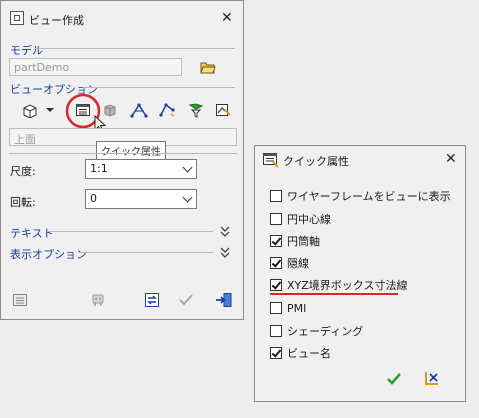 This screenshot has width=479, height=418. What do you see at coordinates (135, 48) in the screenshot?
I see `model-section-divider` at bounding box center [135, 48].